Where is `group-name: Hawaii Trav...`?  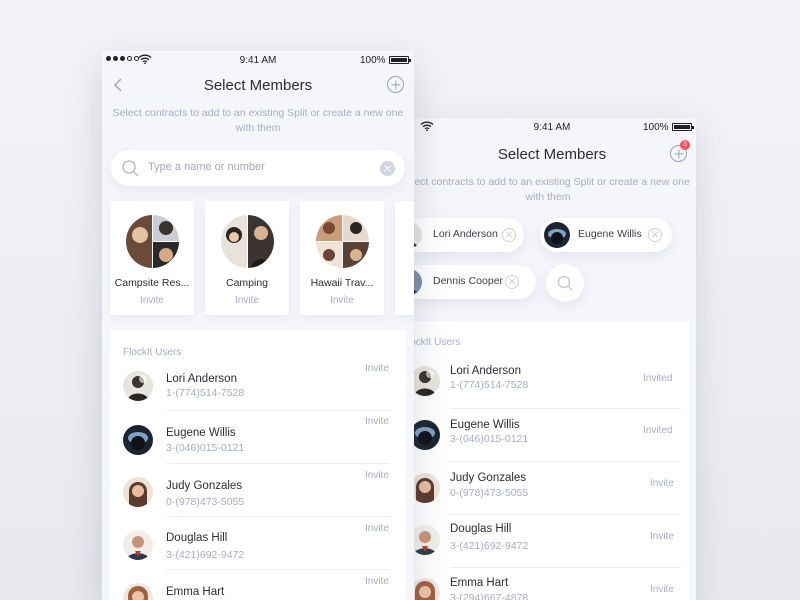 group-name: Hawaii Trav... is located at coordinates (342, 283).